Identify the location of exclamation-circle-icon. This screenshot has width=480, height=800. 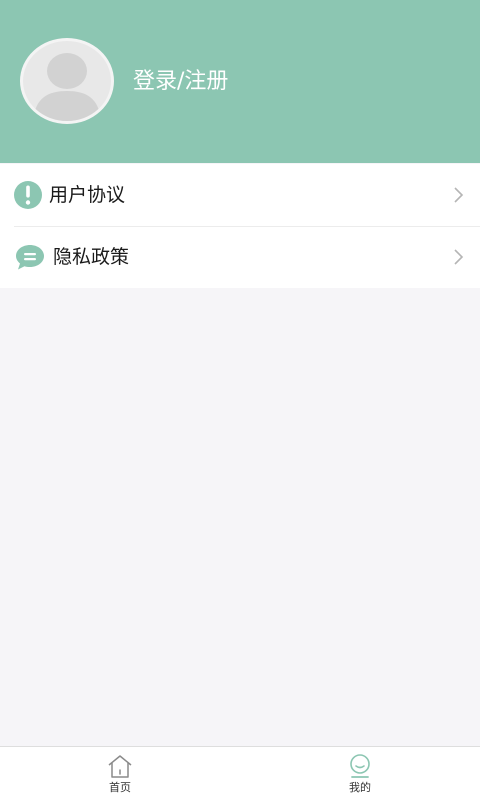
(28, 195).